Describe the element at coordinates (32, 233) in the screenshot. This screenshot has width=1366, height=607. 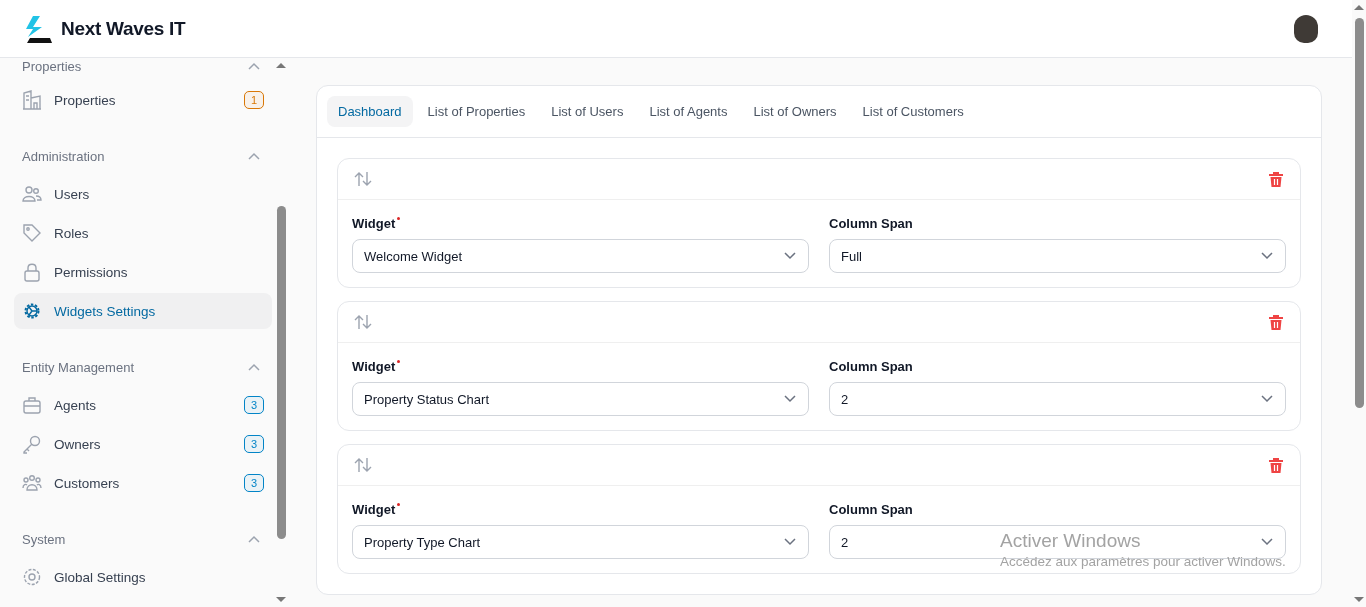
I see `tag-icon` at that location.